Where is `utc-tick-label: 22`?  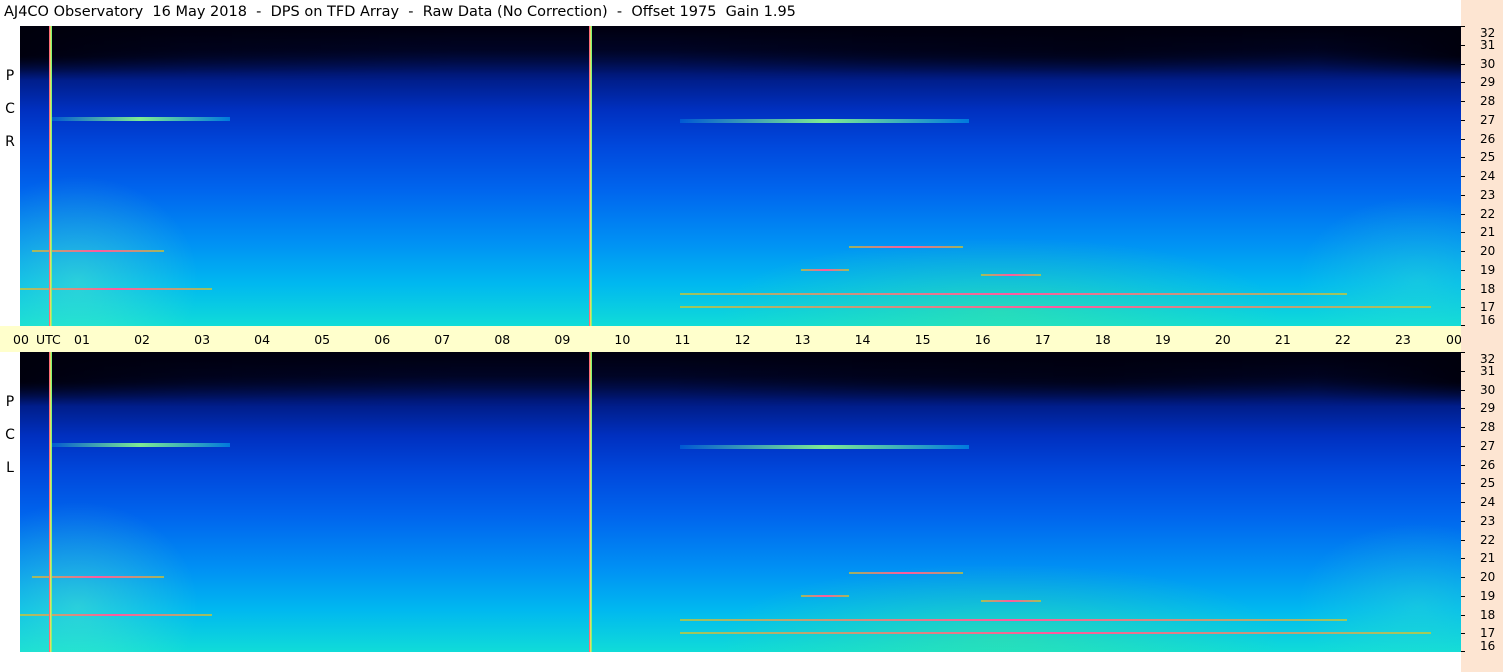 utc-tick-label: 22 is located at coordinates (1342, 339).